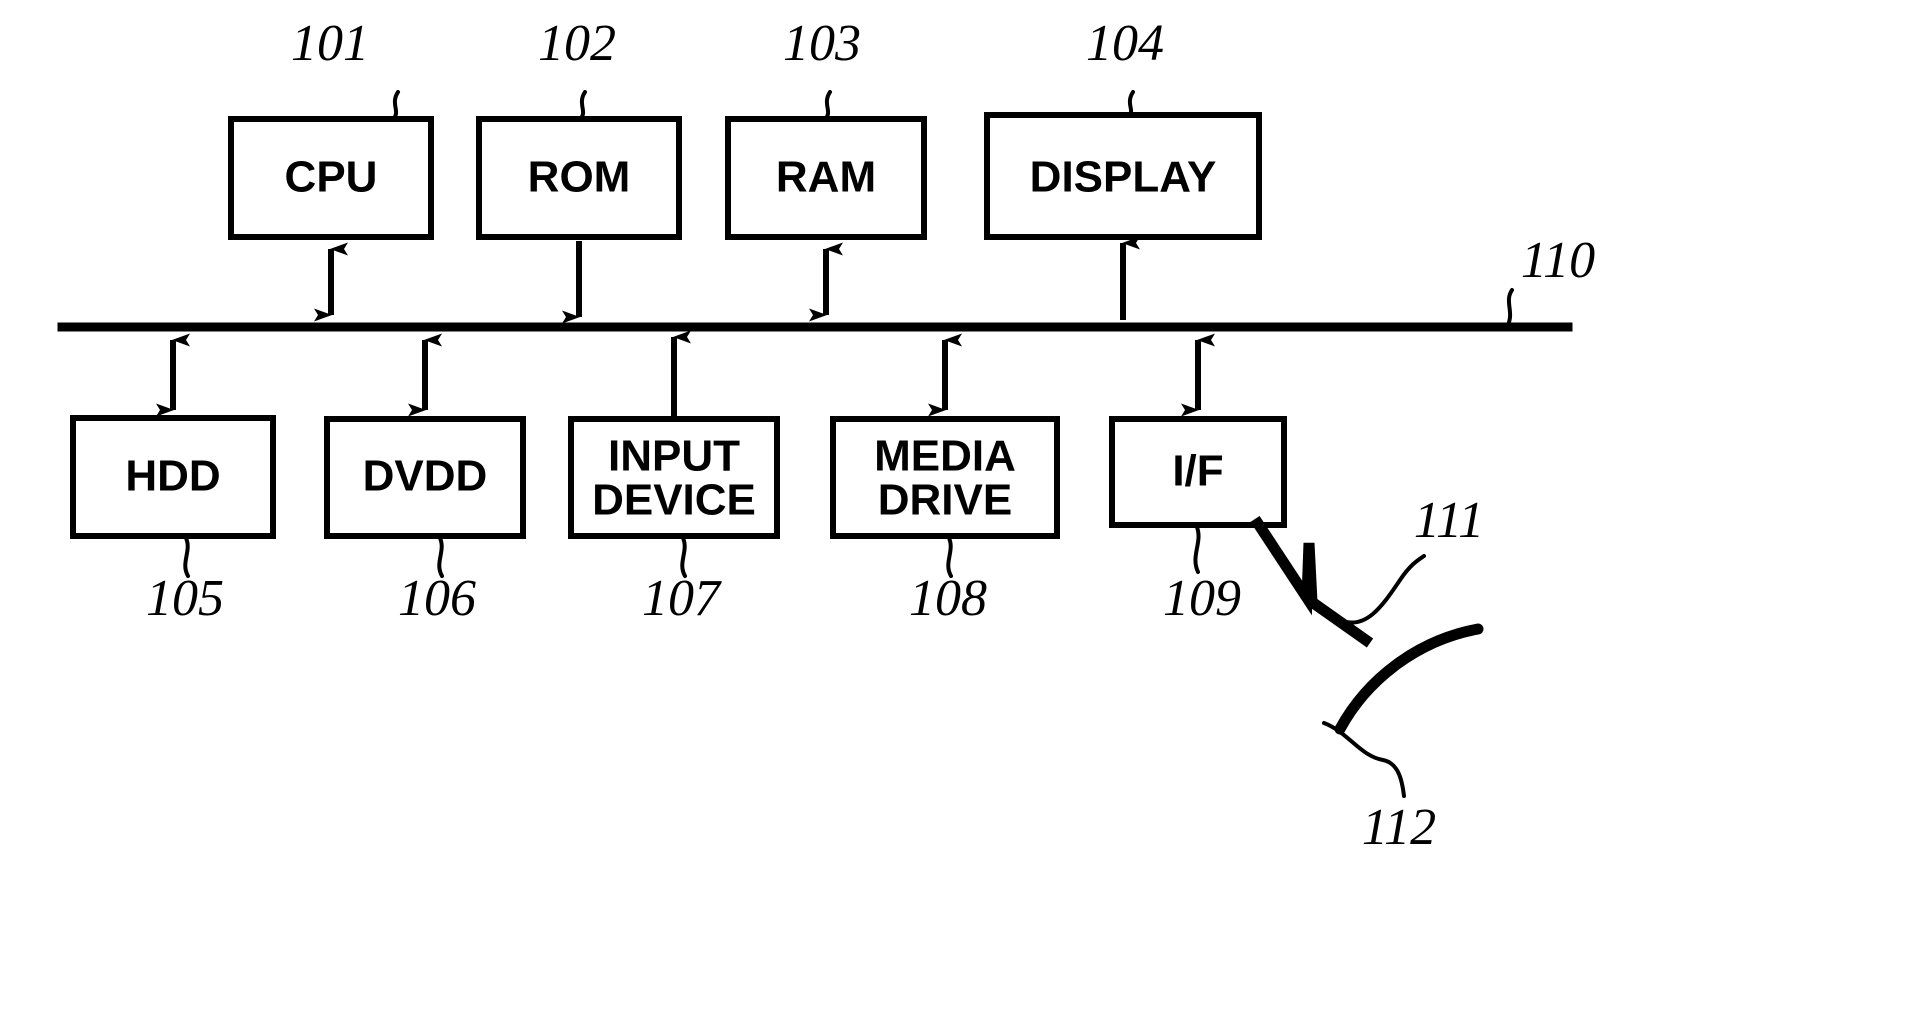 Image resolution: width=1914 pixels, height=1010 pixels. Describe the element at coordinates (1399, 827) in the screenshot. I see `ref-num-112: 112` at that location.